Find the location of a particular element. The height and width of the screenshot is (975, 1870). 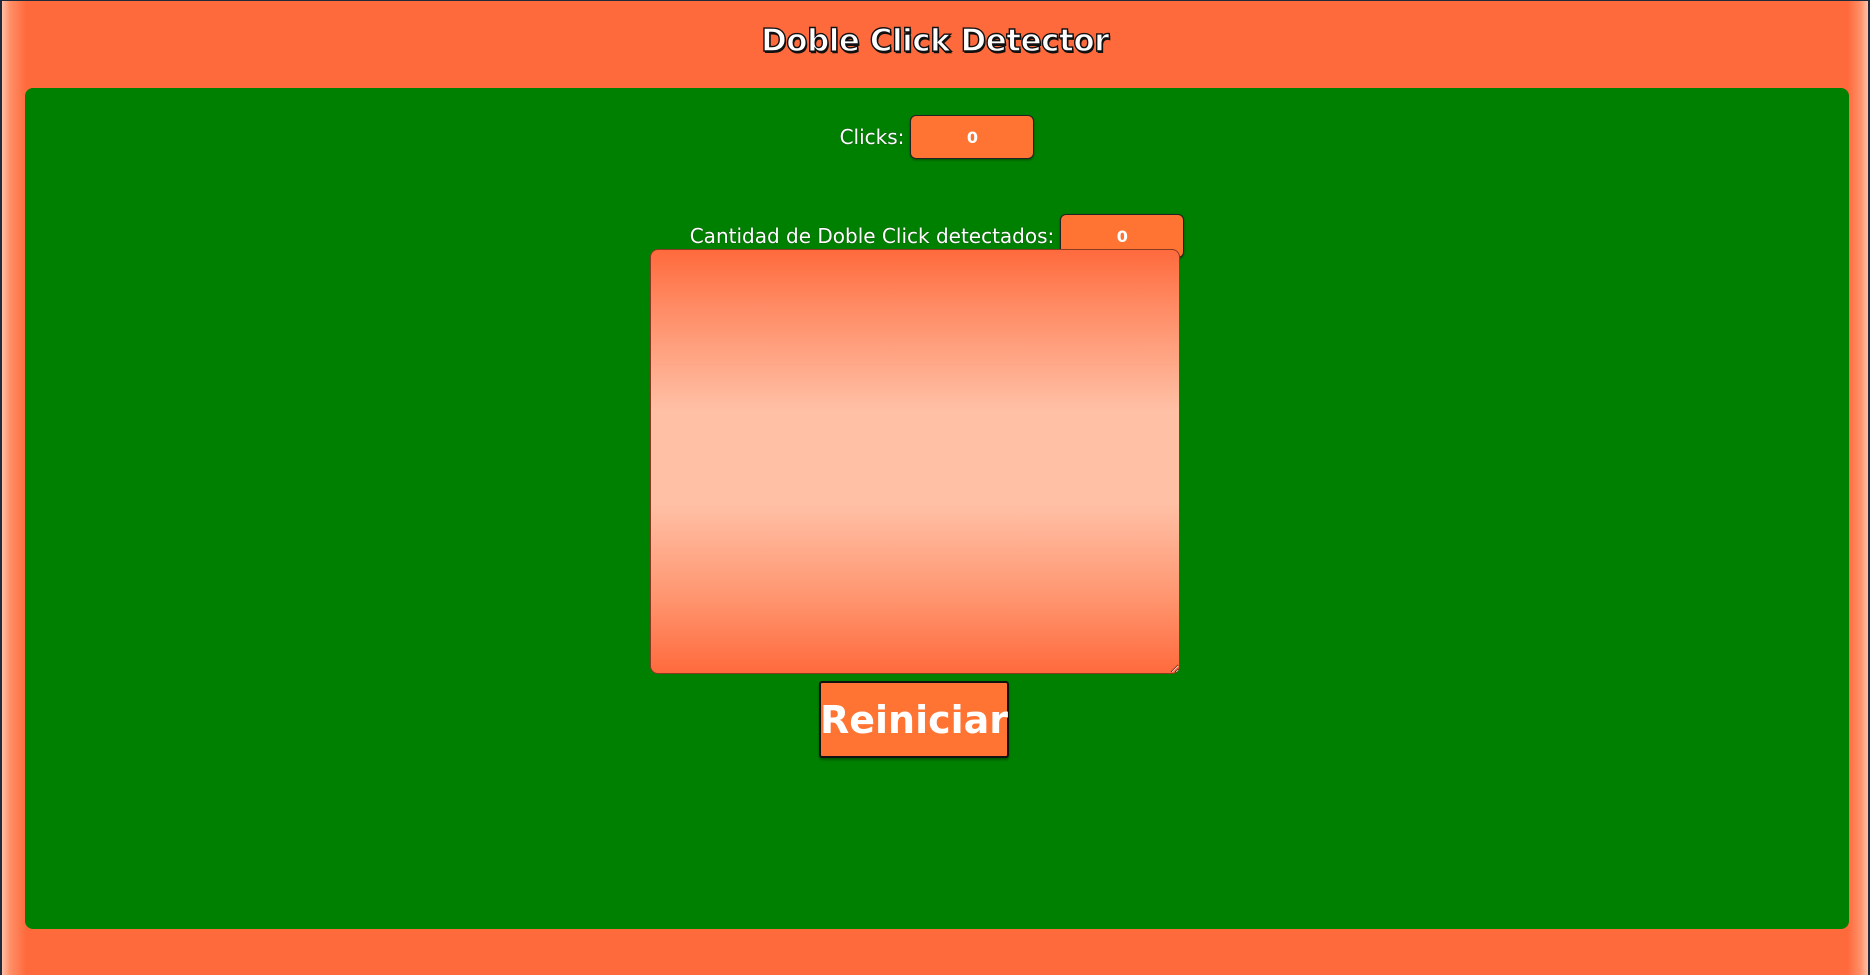

reset-button: Reiniciar is located at coordinates (914, 719).